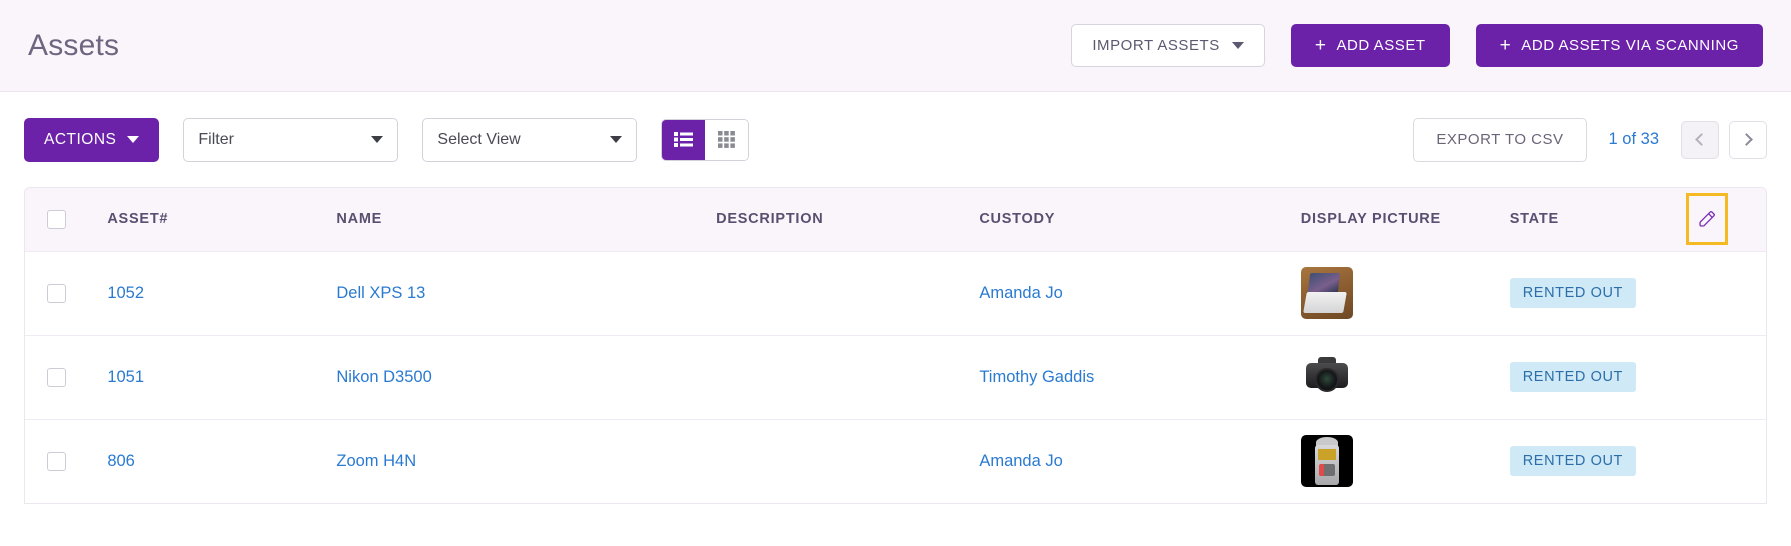 The height and width of the screenshot is (546, 1791). Describe the element at coordinates (1588, 219) in the screenshot. I see `header-state: STATE` at that location.